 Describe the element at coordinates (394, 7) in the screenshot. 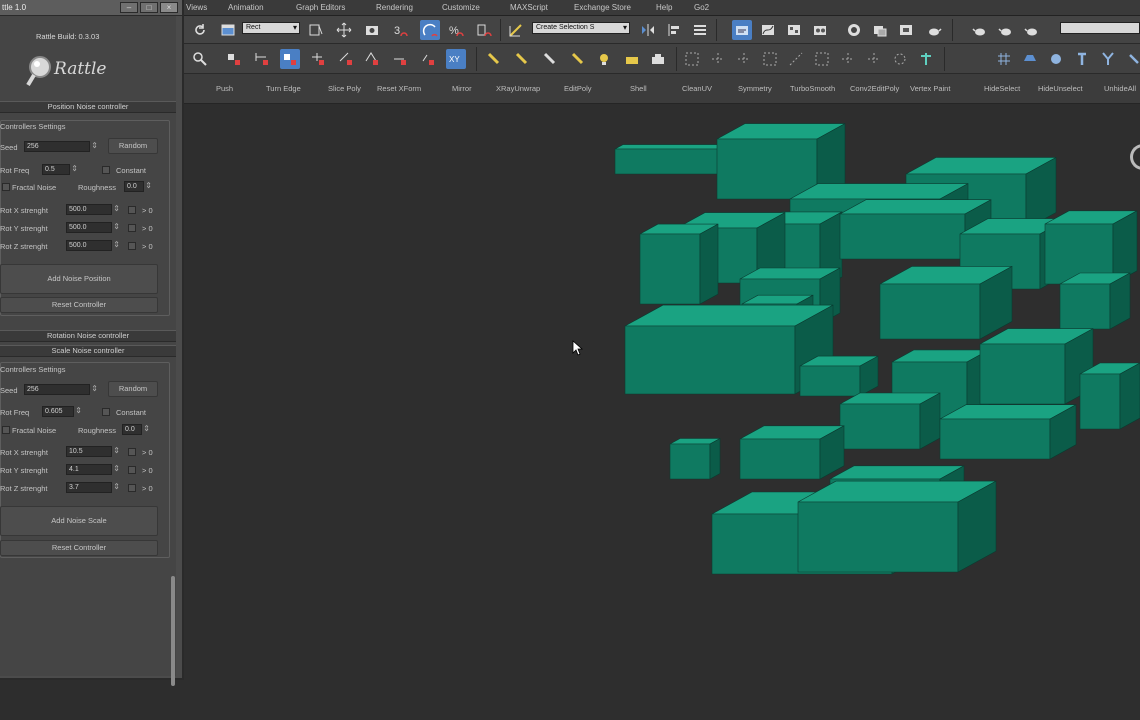

I see `menu-rendering: Rendering` at that location.